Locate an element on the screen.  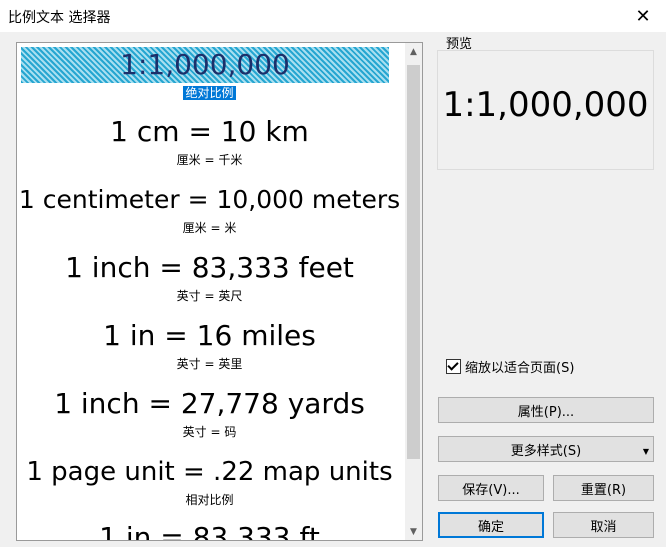
chevron-down-icon: ▼ is located at coordinates (413, 531).